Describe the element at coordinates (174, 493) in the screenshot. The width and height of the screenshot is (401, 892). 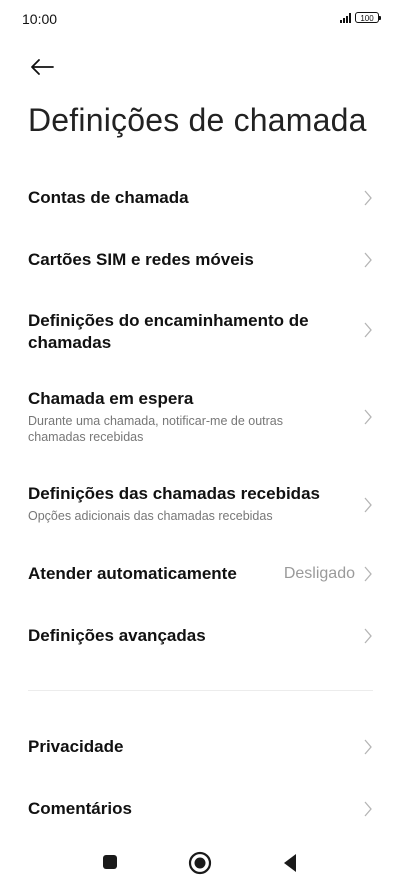
I see `item-title: Definições das chamadas recebidas` at that location.